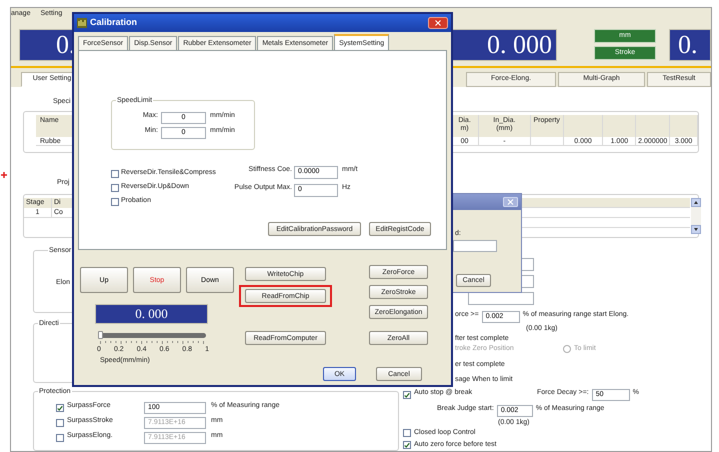  What do you see at coordinates (82, 23) in the screenshot?
I see `app-icon` at bounding box center [82, 23].